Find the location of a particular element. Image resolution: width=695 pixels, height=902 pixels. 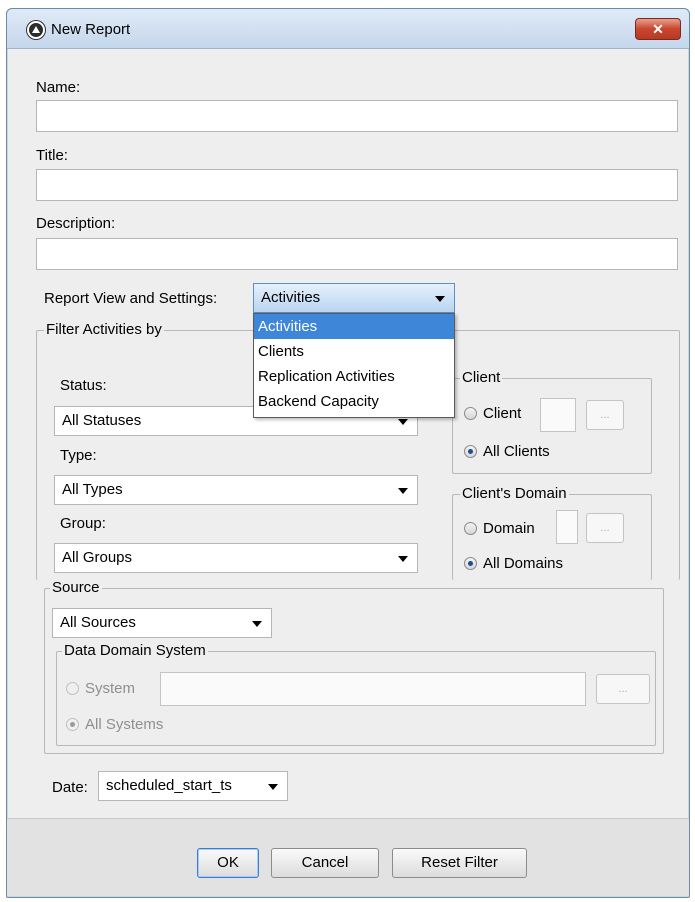

type-value: All Types is located at coordinates (92, 489).